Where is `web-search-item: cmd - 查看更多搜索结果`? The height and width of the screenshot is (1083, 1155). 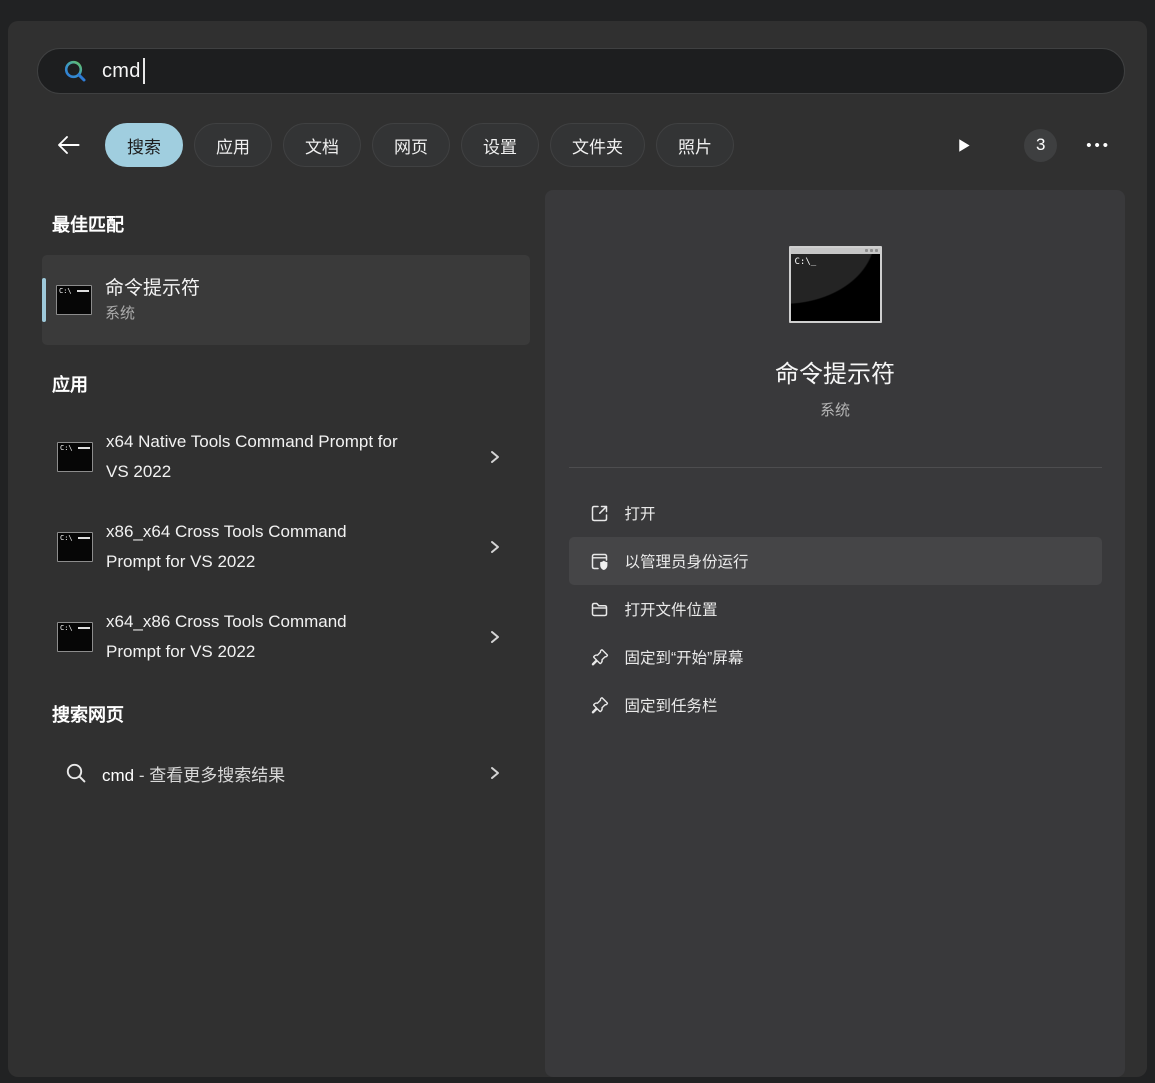 web-search-item: cmd - 查看更多搜索结果 is located at coordinates (286, 773).